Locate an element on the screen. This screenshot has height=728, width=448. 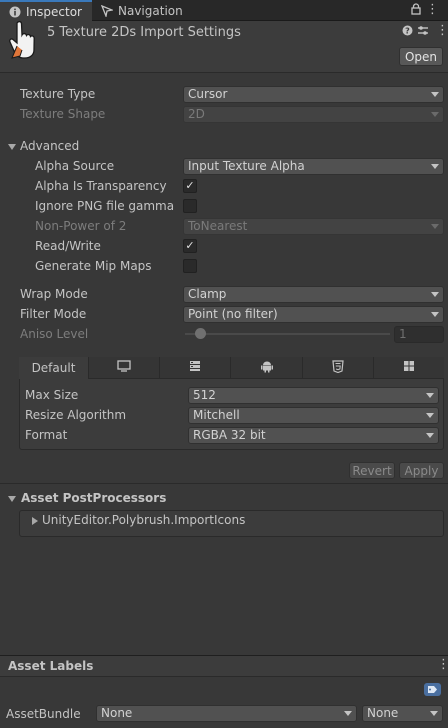
tab-android is located at coordinates (267, 368).